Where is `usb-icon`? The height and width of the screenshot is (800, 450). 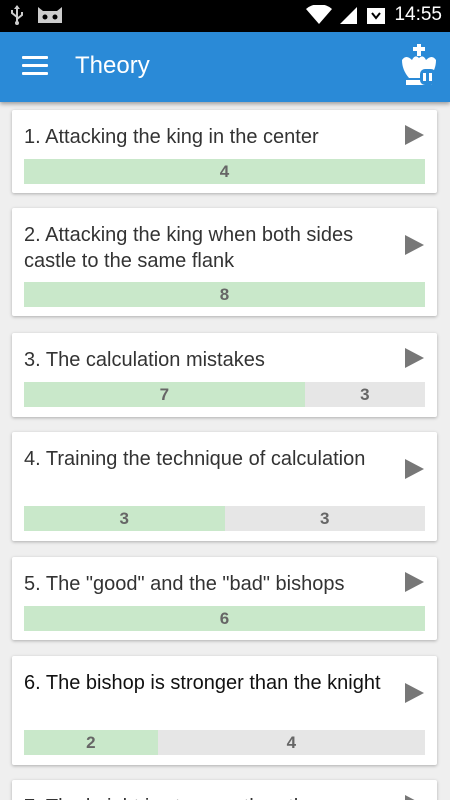
usb-icon is located at coordinates (17, 15).